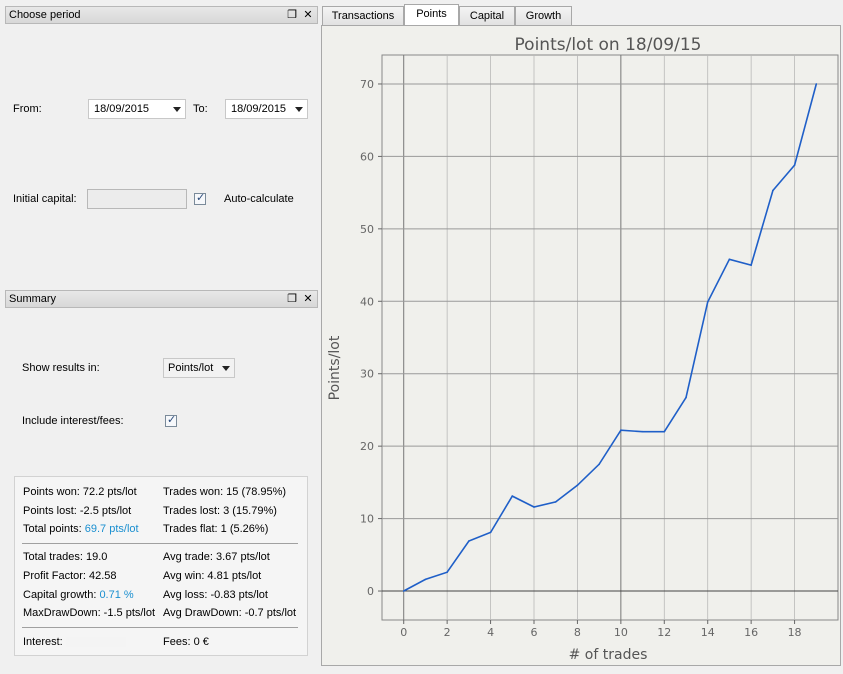 The height and width of the screenshot is (674, 843). I want to click on tab-capital: Capital, so click(487, 15).